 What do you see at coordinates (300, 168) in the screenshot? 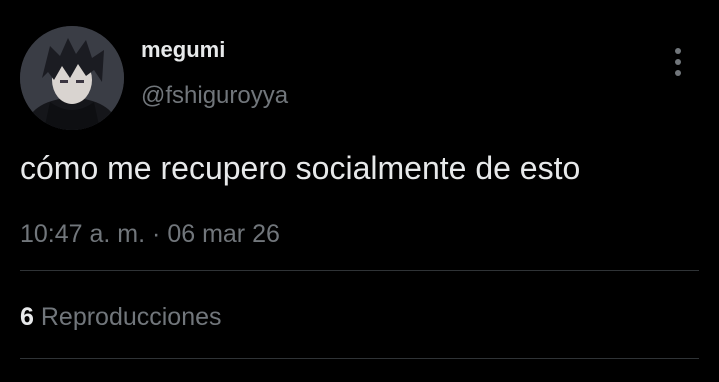
I see `tweet-text: cómo me recupero socialmente de esto` at bounding box center [300, 168].